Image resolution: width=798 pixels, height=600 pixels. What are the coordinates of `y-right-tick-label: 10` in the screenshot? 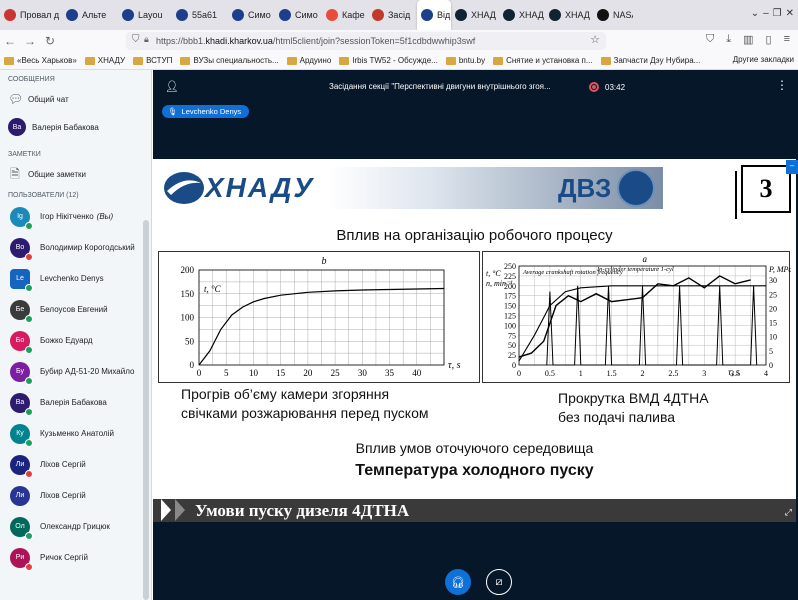 It's located at (773, 337).